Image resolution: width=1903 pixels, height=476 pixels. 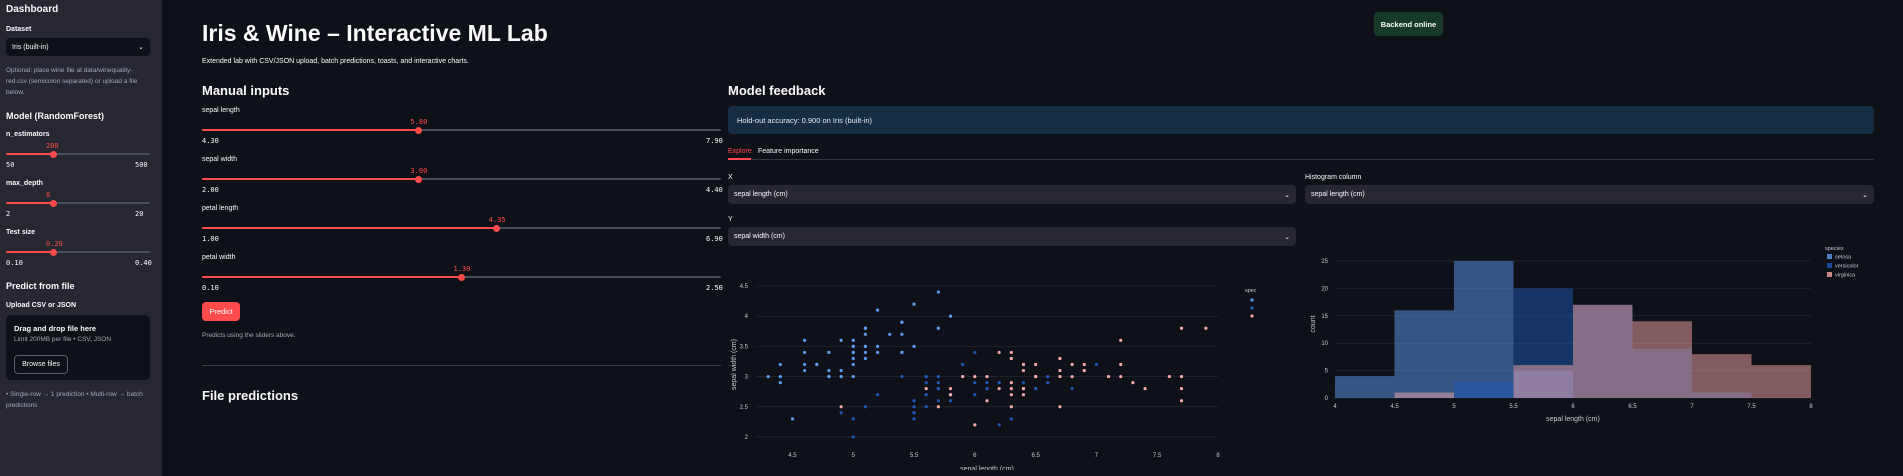 I want to click on y-tick-label: 4.5, so click(x=744, y=287).